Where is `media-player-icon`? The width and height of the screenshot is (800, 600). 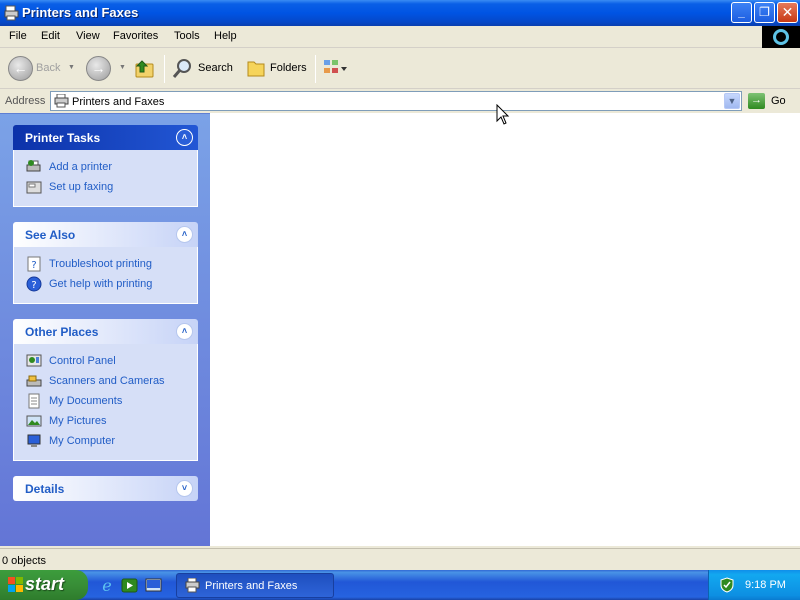
media-player-icon is located at coordinates (129, 585).